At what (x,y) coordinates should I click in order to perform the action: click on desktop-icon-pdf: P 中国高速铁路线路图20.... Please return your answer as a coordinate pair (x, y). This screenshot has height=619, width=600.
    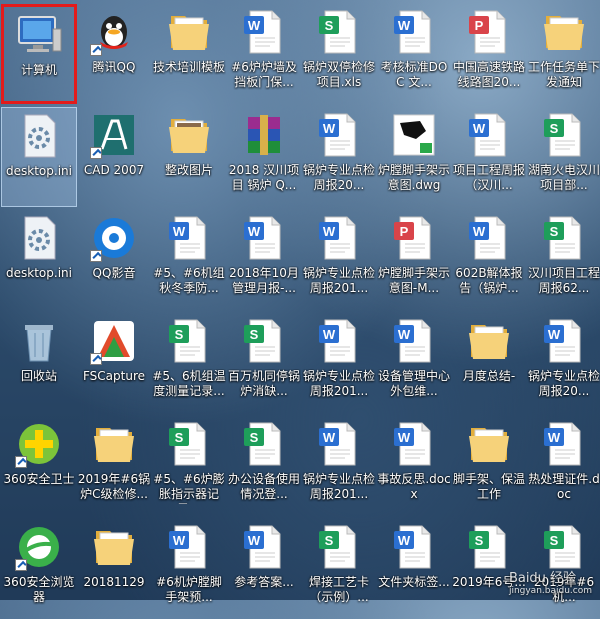
    Looking at the image, I should click on (489, 54).